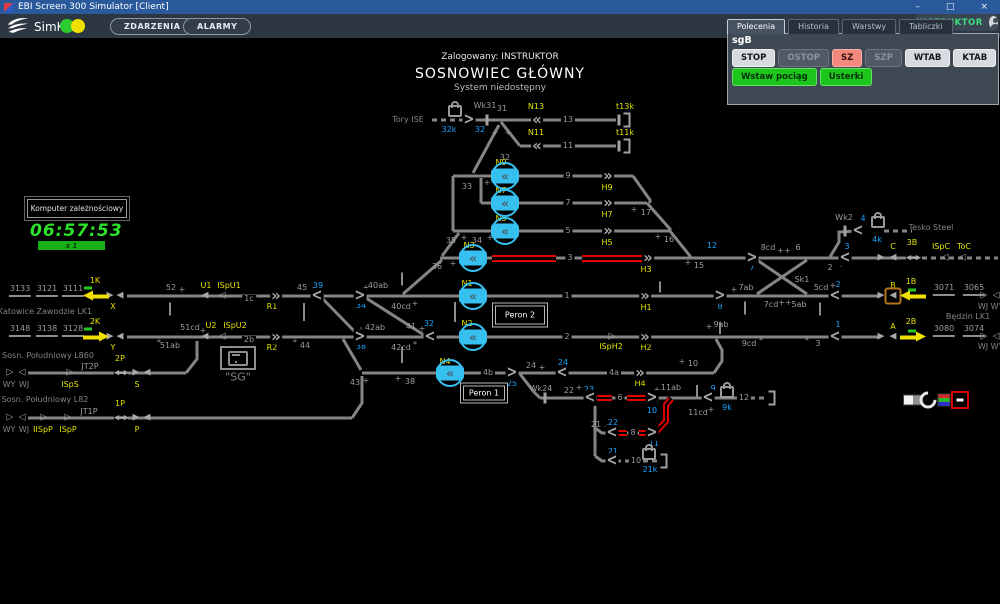 This screenshot has height=604, width=1000. I want to click on signal-N7: «, so click(505, 203).